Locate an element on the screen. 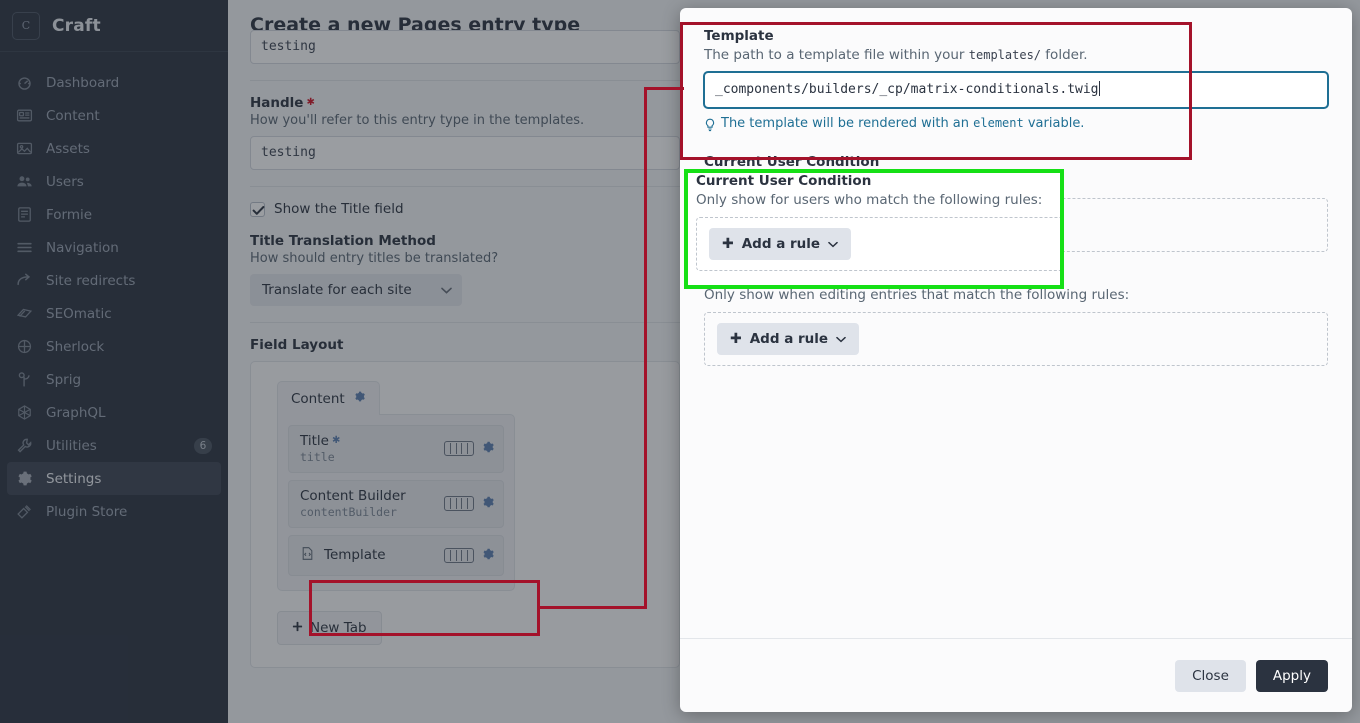  entry-rule-zone: ✚ Add a rule is located at coordinates (1016, 339).